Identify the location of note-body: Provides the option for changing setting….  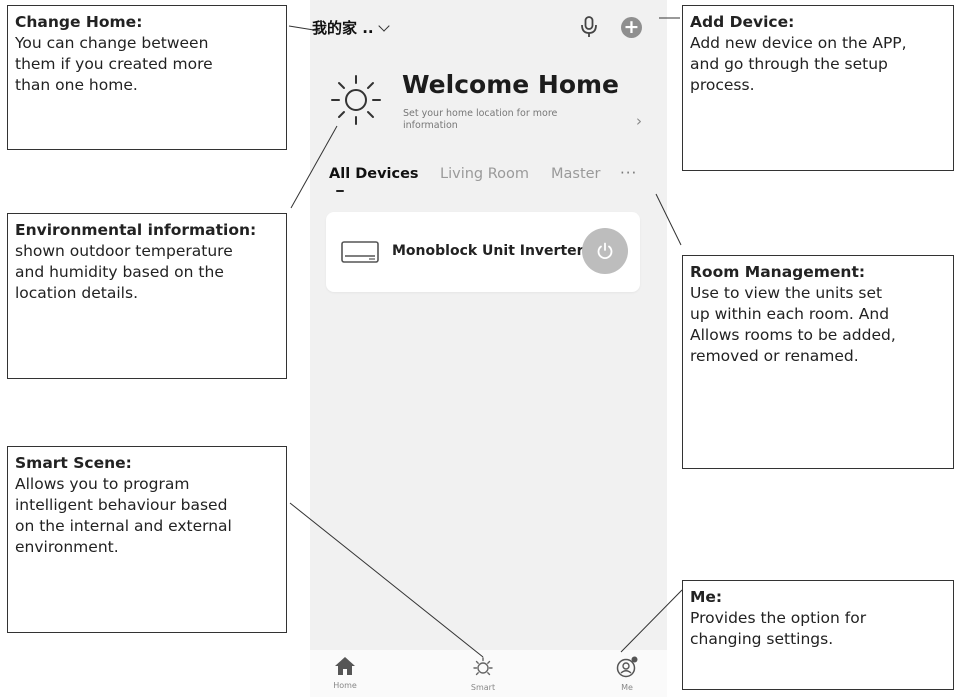
(778, 628).